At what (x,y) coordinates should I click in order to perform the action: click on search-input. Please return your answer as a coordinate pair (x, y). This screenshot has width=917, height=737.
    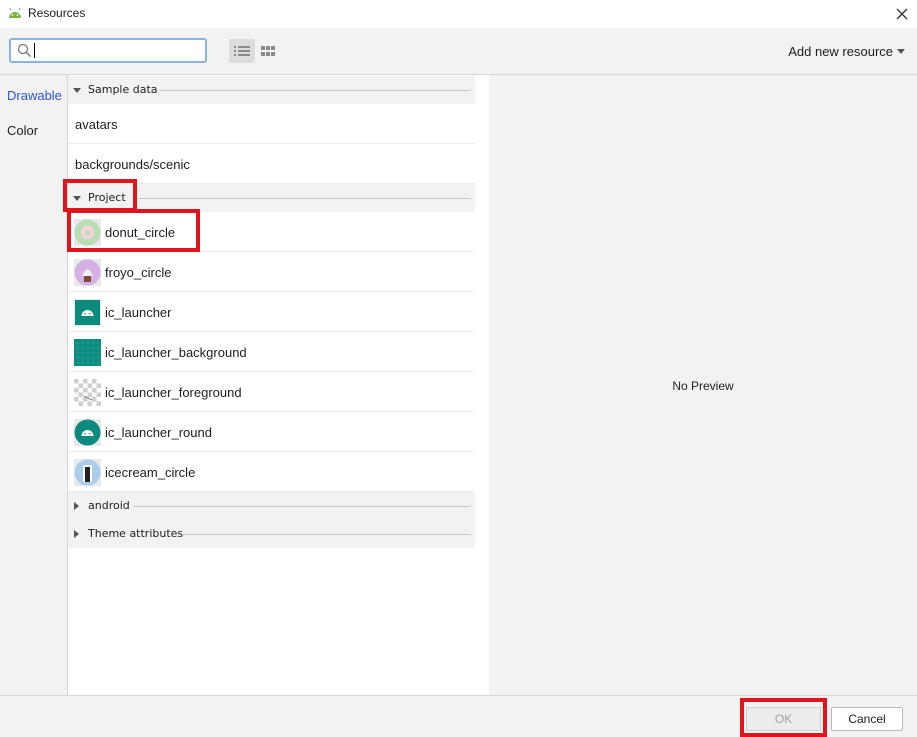
    Looking at the image, I should click on (108, 50).